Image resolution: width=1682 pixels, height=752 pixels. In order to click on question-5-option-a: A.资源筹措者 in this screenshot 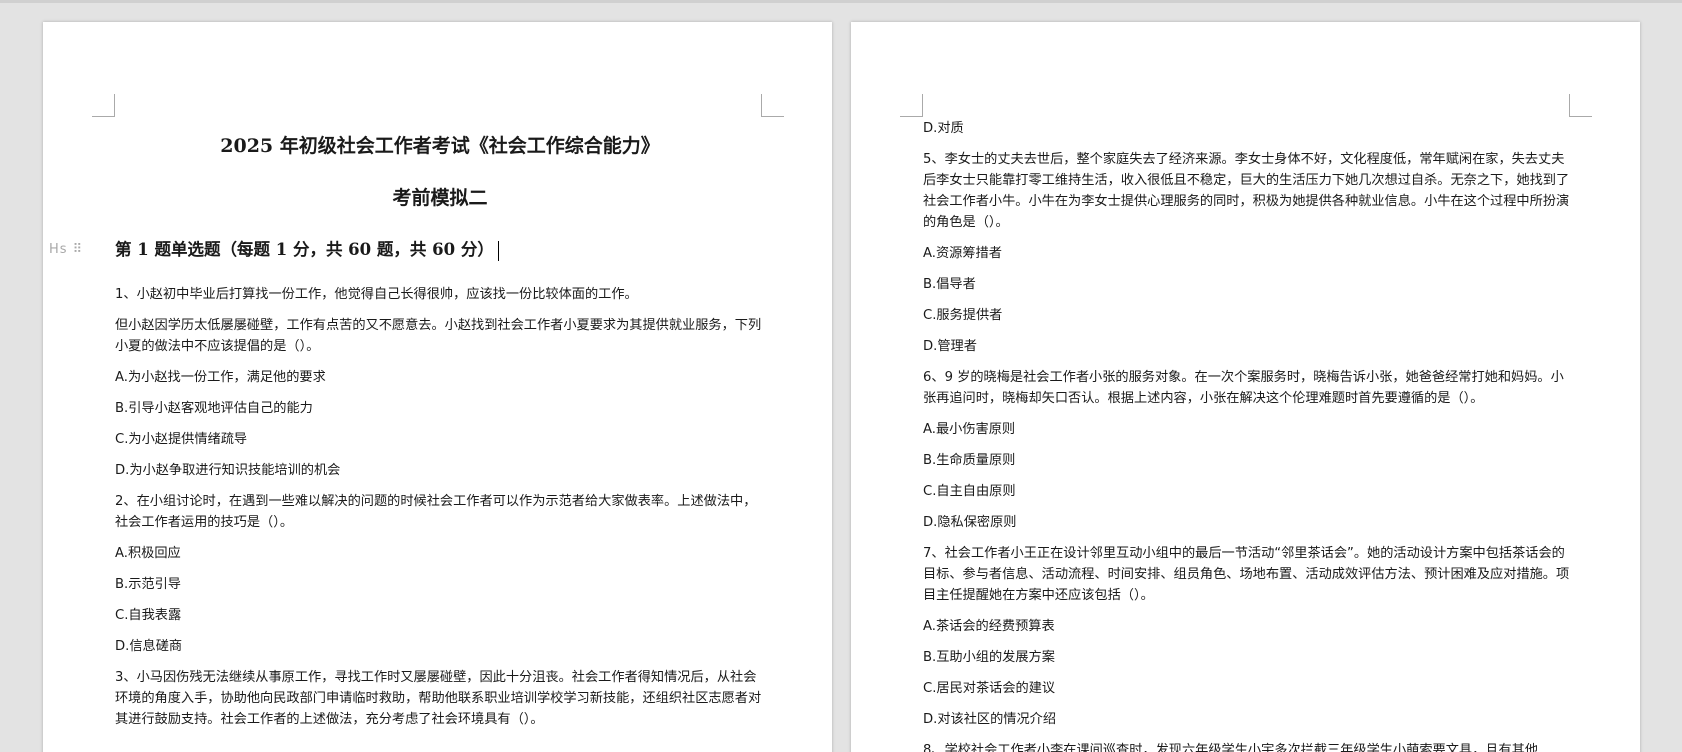, I will do `click(962, 253)`.